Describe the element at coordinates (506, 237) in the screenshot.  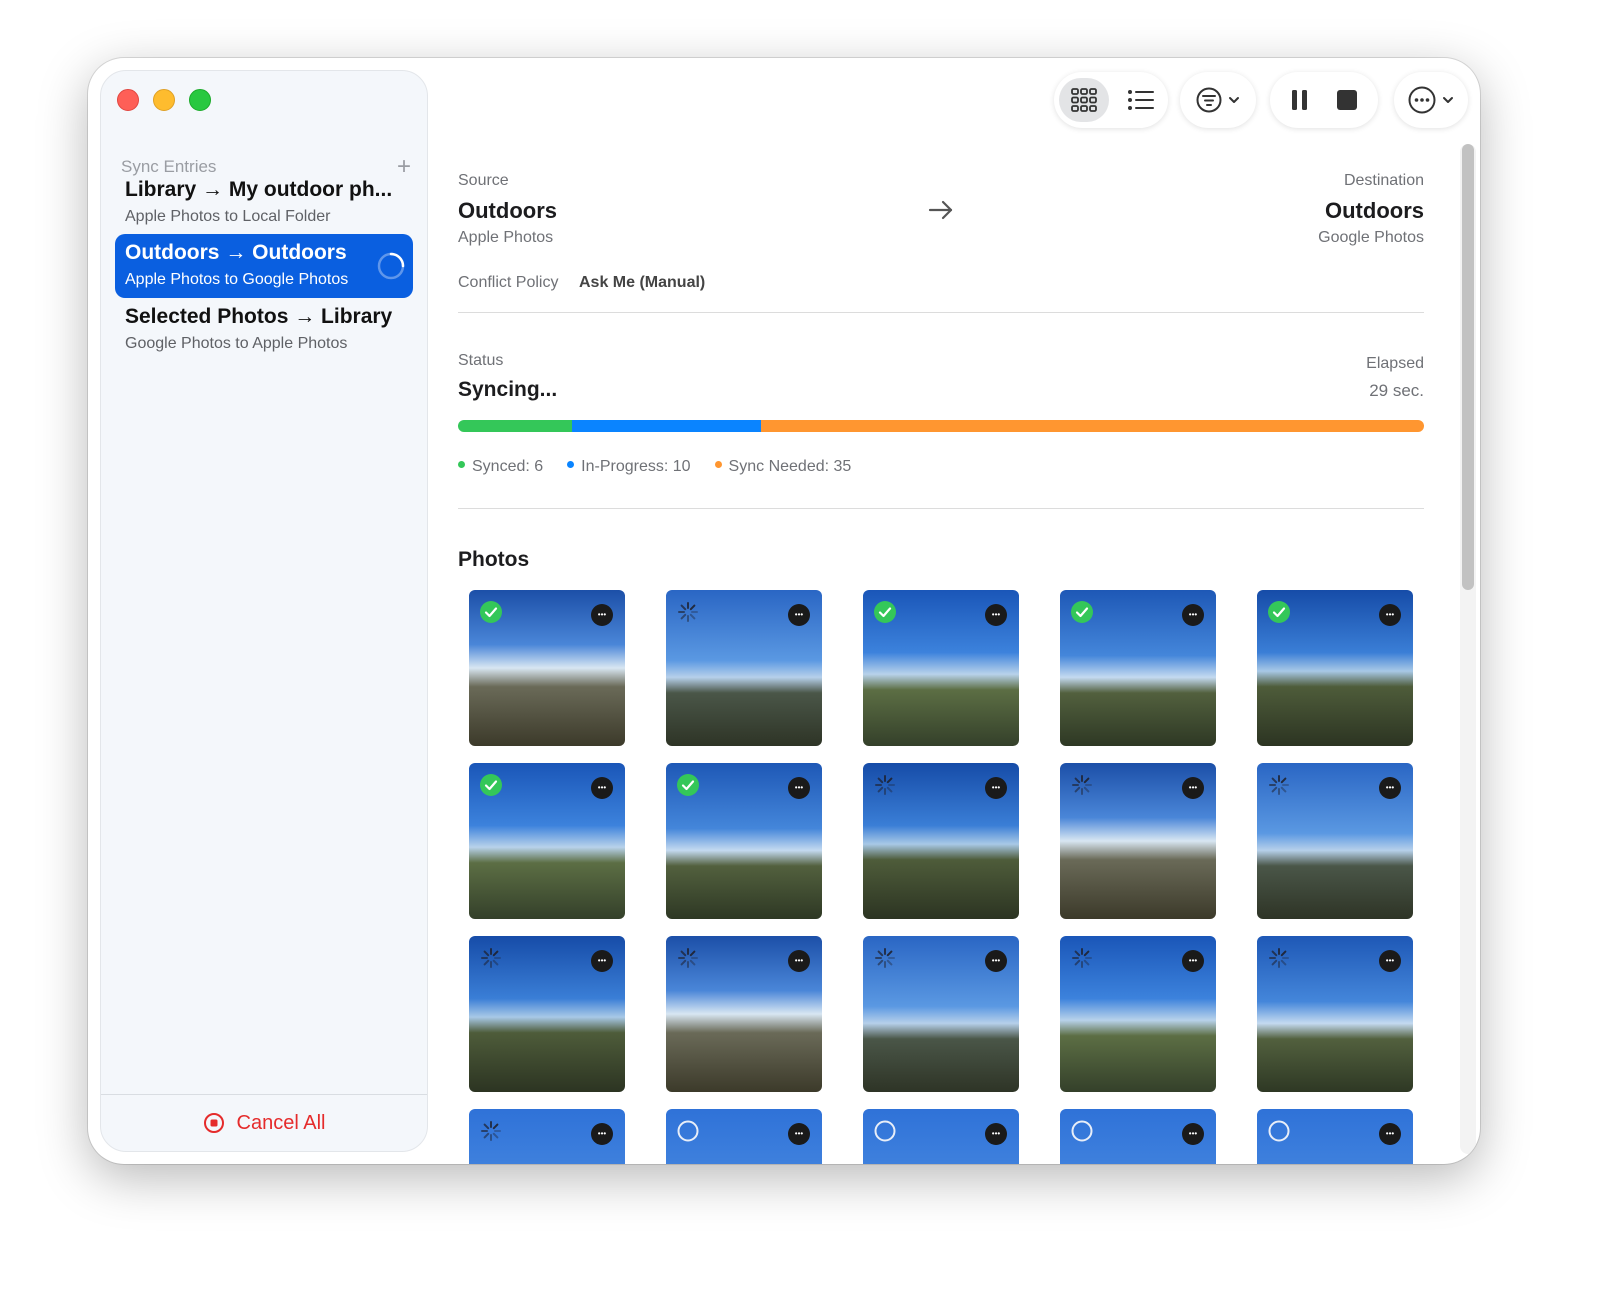
I see `source-service: Apple Photos` at that location.